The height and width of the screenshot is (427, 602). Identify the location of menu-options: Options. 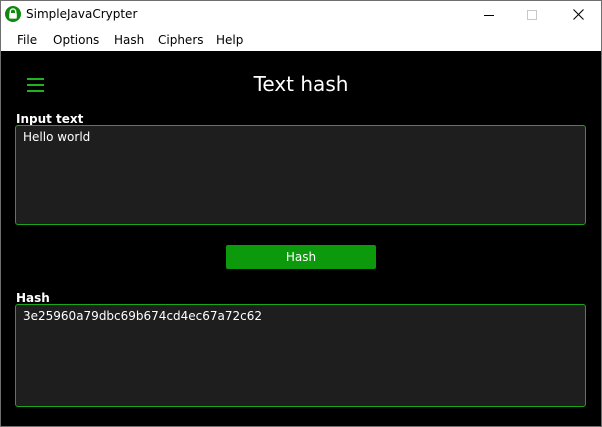
(76, 40).